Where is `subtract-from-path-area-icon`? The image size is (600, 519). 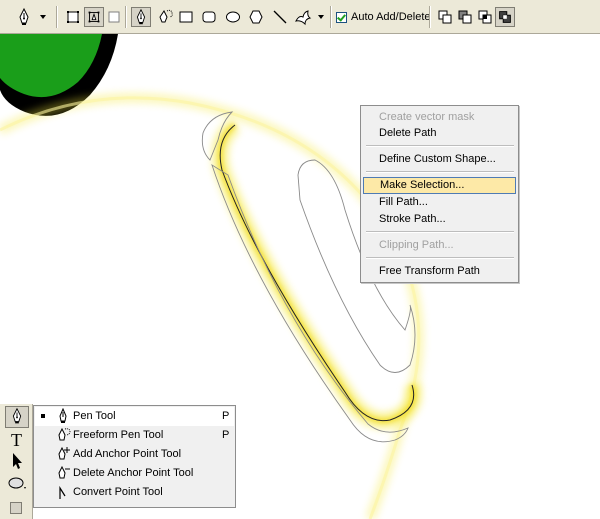
subtract-from-path-area-icon is located at coordinates (465, 17).